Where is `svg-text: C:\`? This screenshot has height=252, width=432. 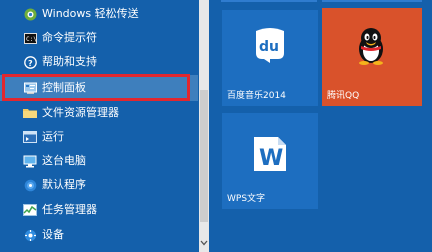 svg-text: C:\ is located at coordinates (31, 39).